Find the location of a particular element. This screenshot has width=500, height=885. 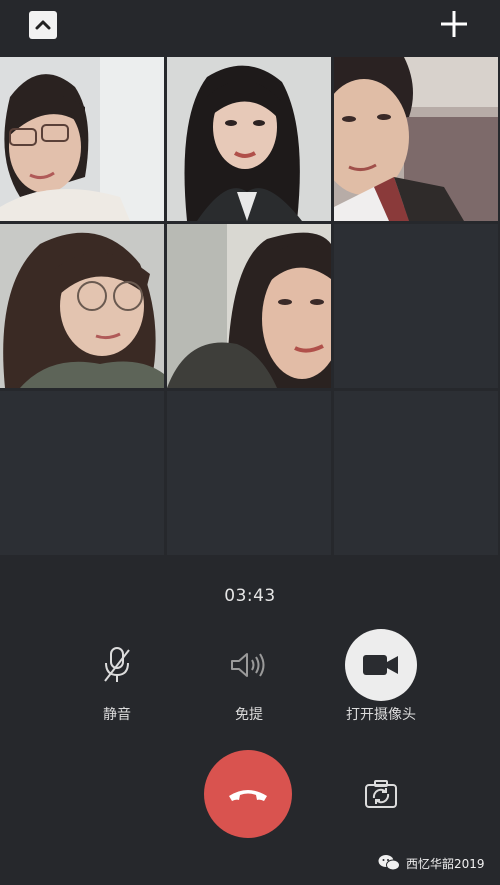

plus-icon is located at coordinates (454, 24).